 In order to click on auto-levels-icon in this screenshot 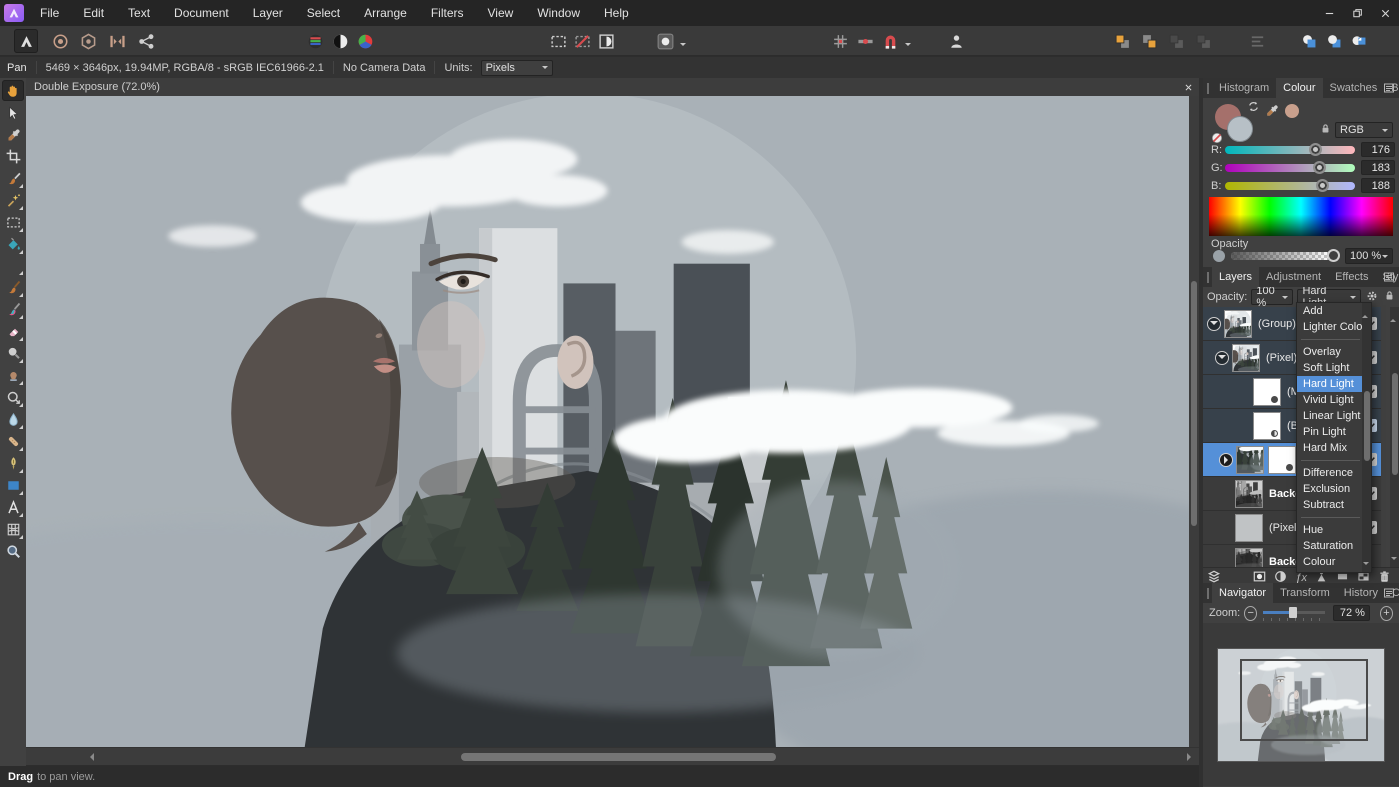, I will do `click(315, 41)`.